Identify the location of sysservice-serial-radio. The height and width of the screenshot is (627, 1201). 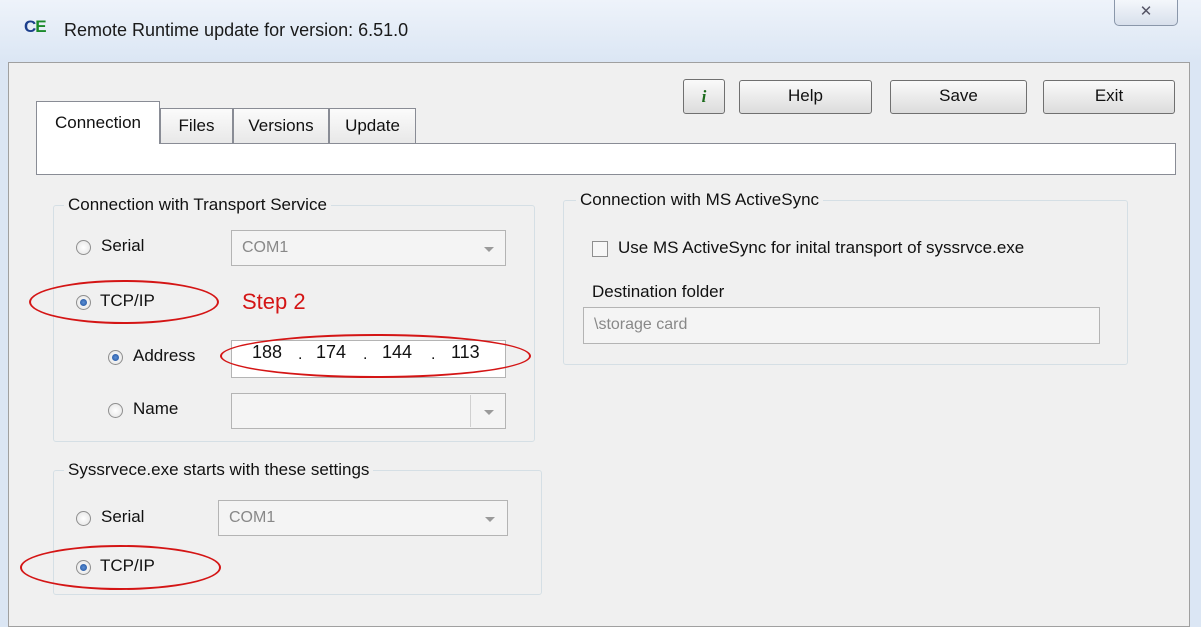
(83, 518).